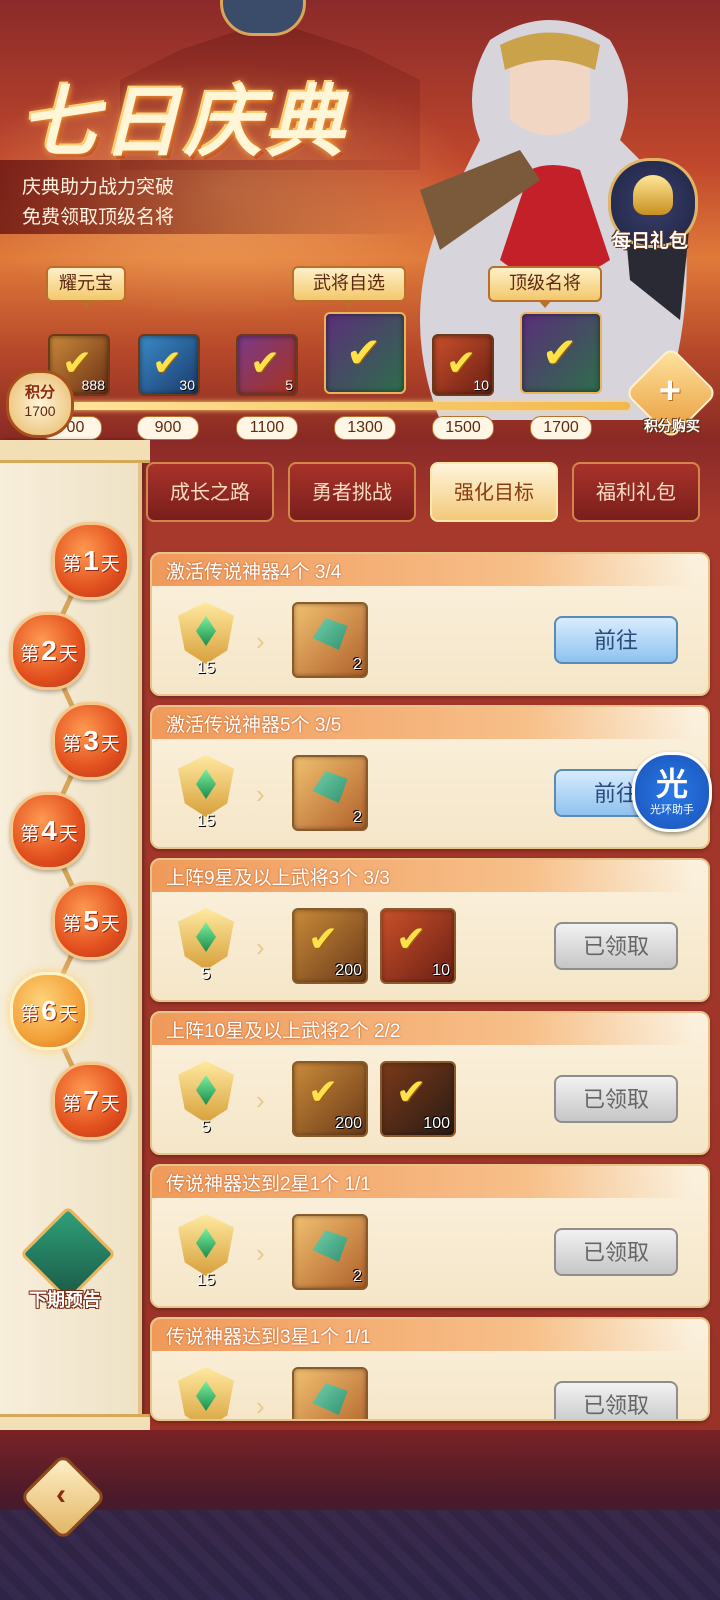 This screenshot has height=1600, width=720. I want to click on task-title: 激活传说神器5个 3/5, so click(254, 725).